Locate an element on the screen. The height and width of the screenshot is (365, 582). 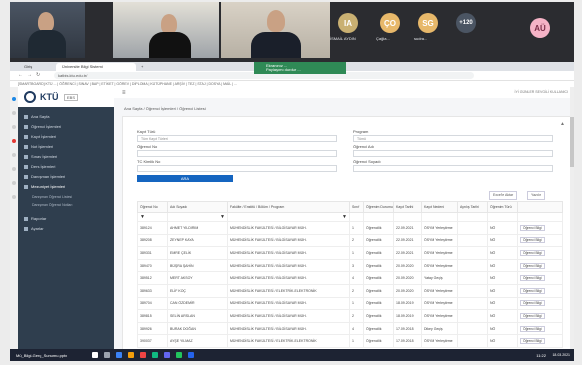
start-icon is located at coordinates (95, 355).